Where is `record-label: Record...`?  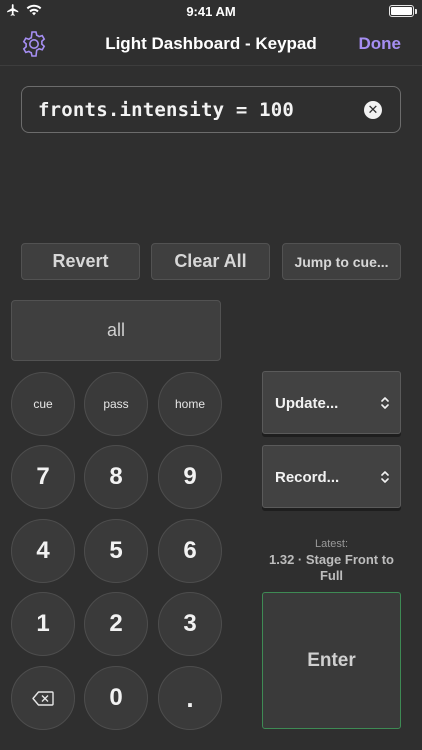
record-label: Record... is located at coordinates (307, 477).